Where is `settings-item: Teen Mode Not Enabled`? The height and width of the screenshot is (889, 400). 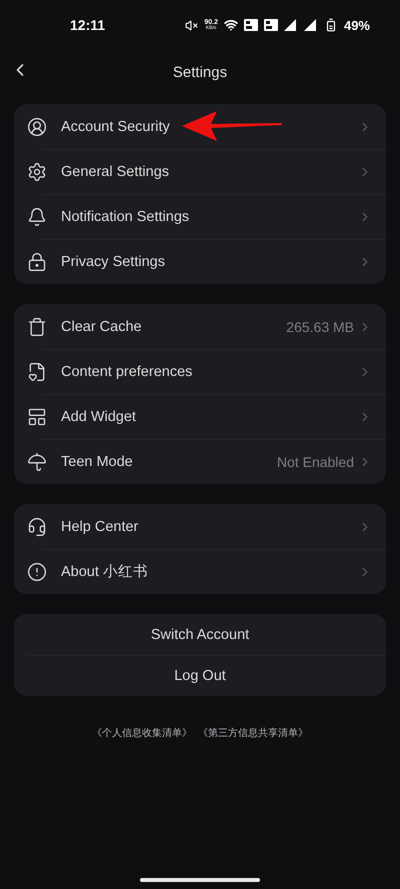 settings-item: Teen Mode Not Enabled is located at coordinates (200, 461).